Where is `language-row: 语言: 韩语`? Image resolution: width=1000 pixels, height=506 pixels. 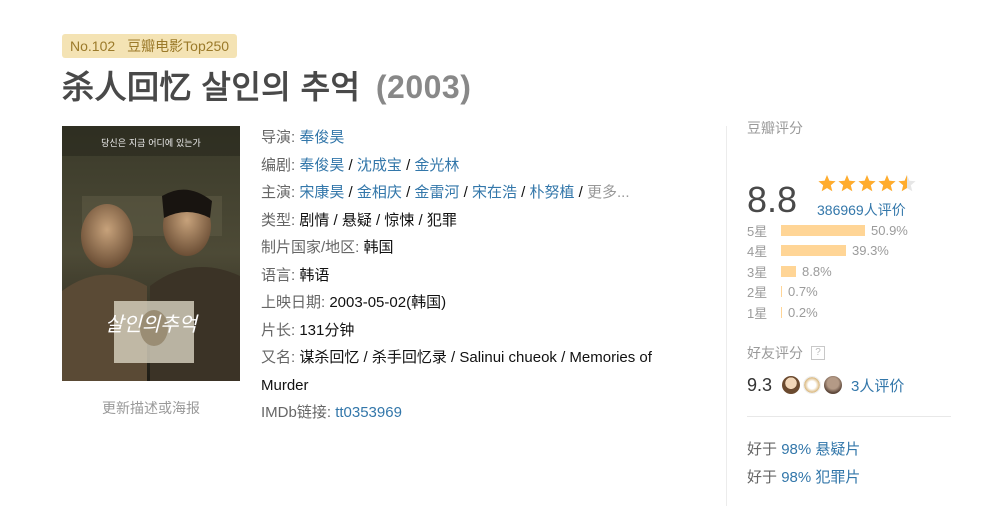 language-row: 语言: 韩语 is located at coordinates (481, 276).